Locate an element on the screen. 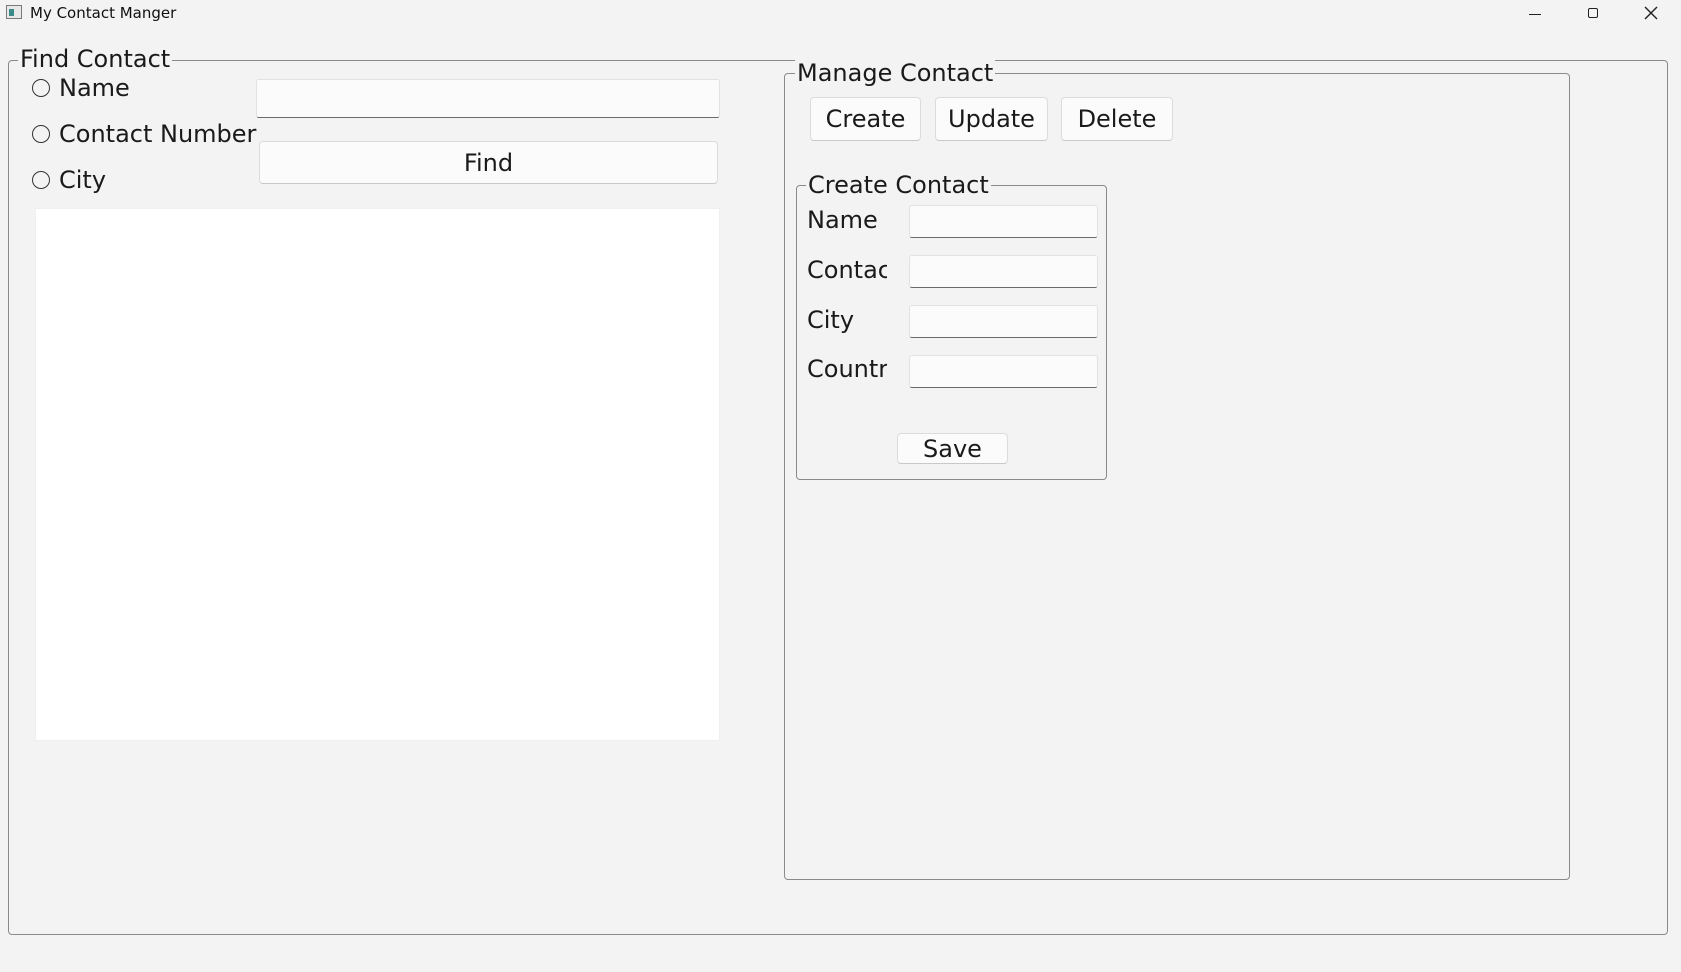 This screenshot has height=972, width=1681. radio-contact-number: Contact Number is located at coordinates (144, 134).